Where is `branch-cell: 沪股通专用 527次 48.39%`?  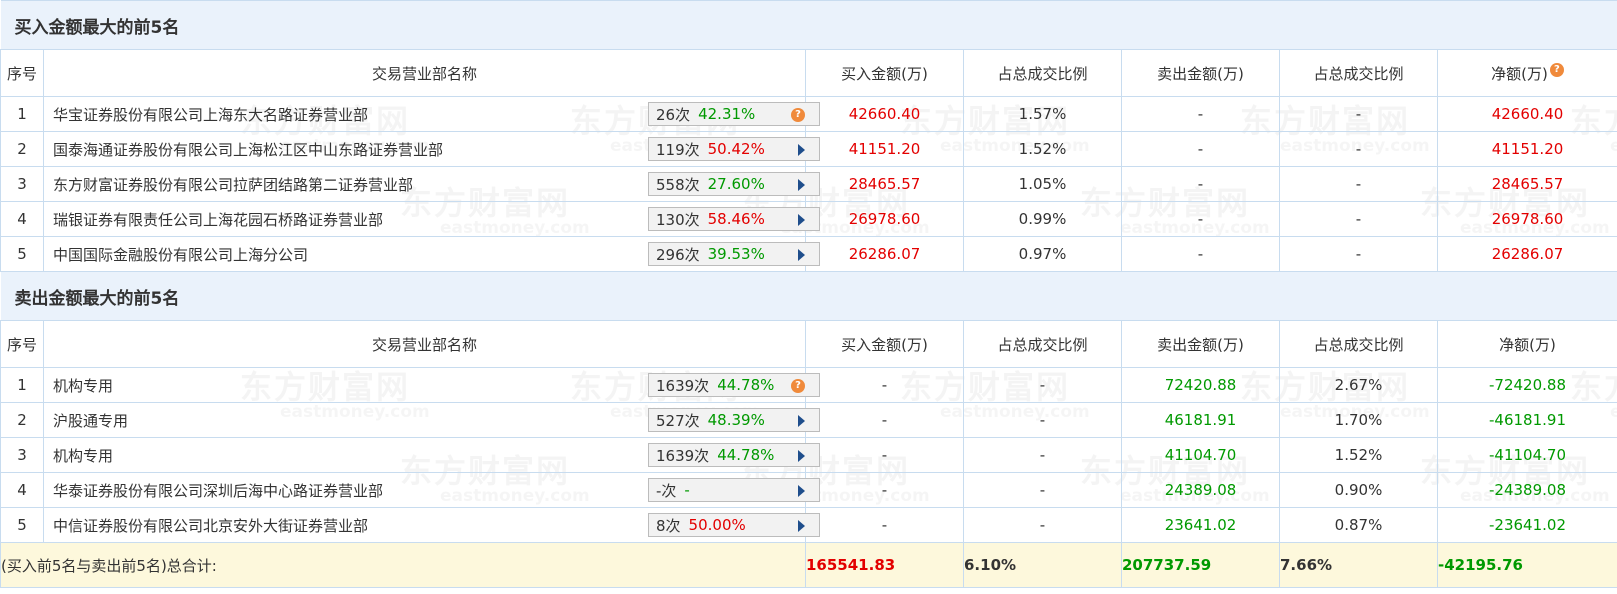
branch-cell: 沪股通专用 527次 48.39% is located at coordinates (431, 420).